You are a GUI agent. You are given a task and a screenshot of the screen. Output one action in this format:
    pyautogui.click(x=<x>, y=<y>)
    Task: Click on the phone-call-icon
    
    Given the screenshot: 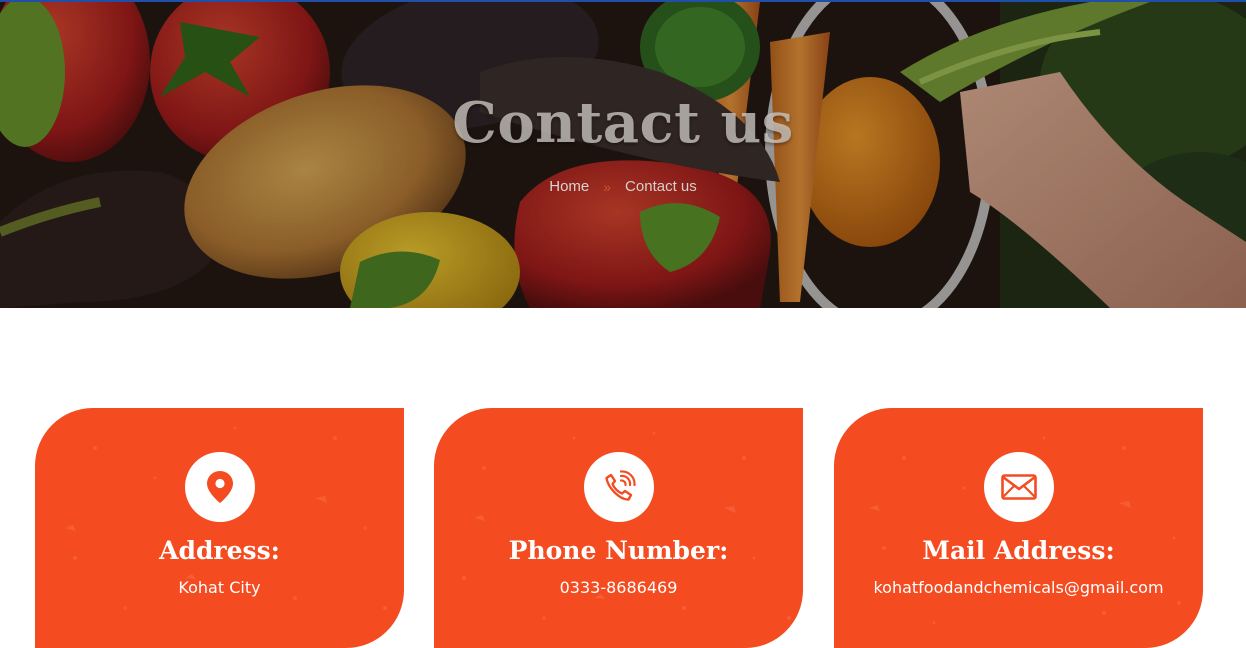 What is the action you would take?
    pyautogui.click(x=620, y=485)
    